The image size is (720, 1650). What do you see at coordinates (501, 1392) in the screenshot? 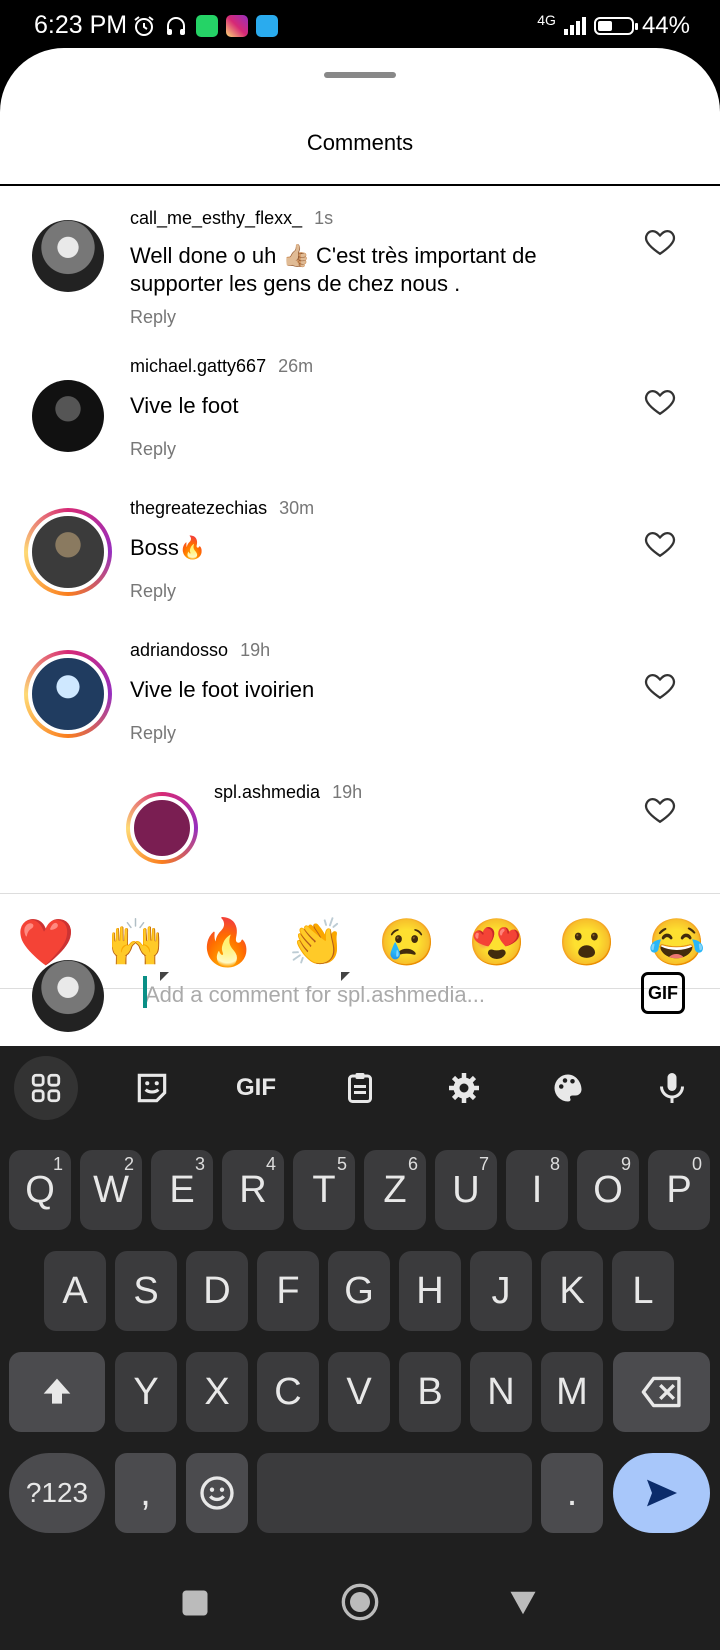
I see `key-n: N` at bounding box center [501, 1392].